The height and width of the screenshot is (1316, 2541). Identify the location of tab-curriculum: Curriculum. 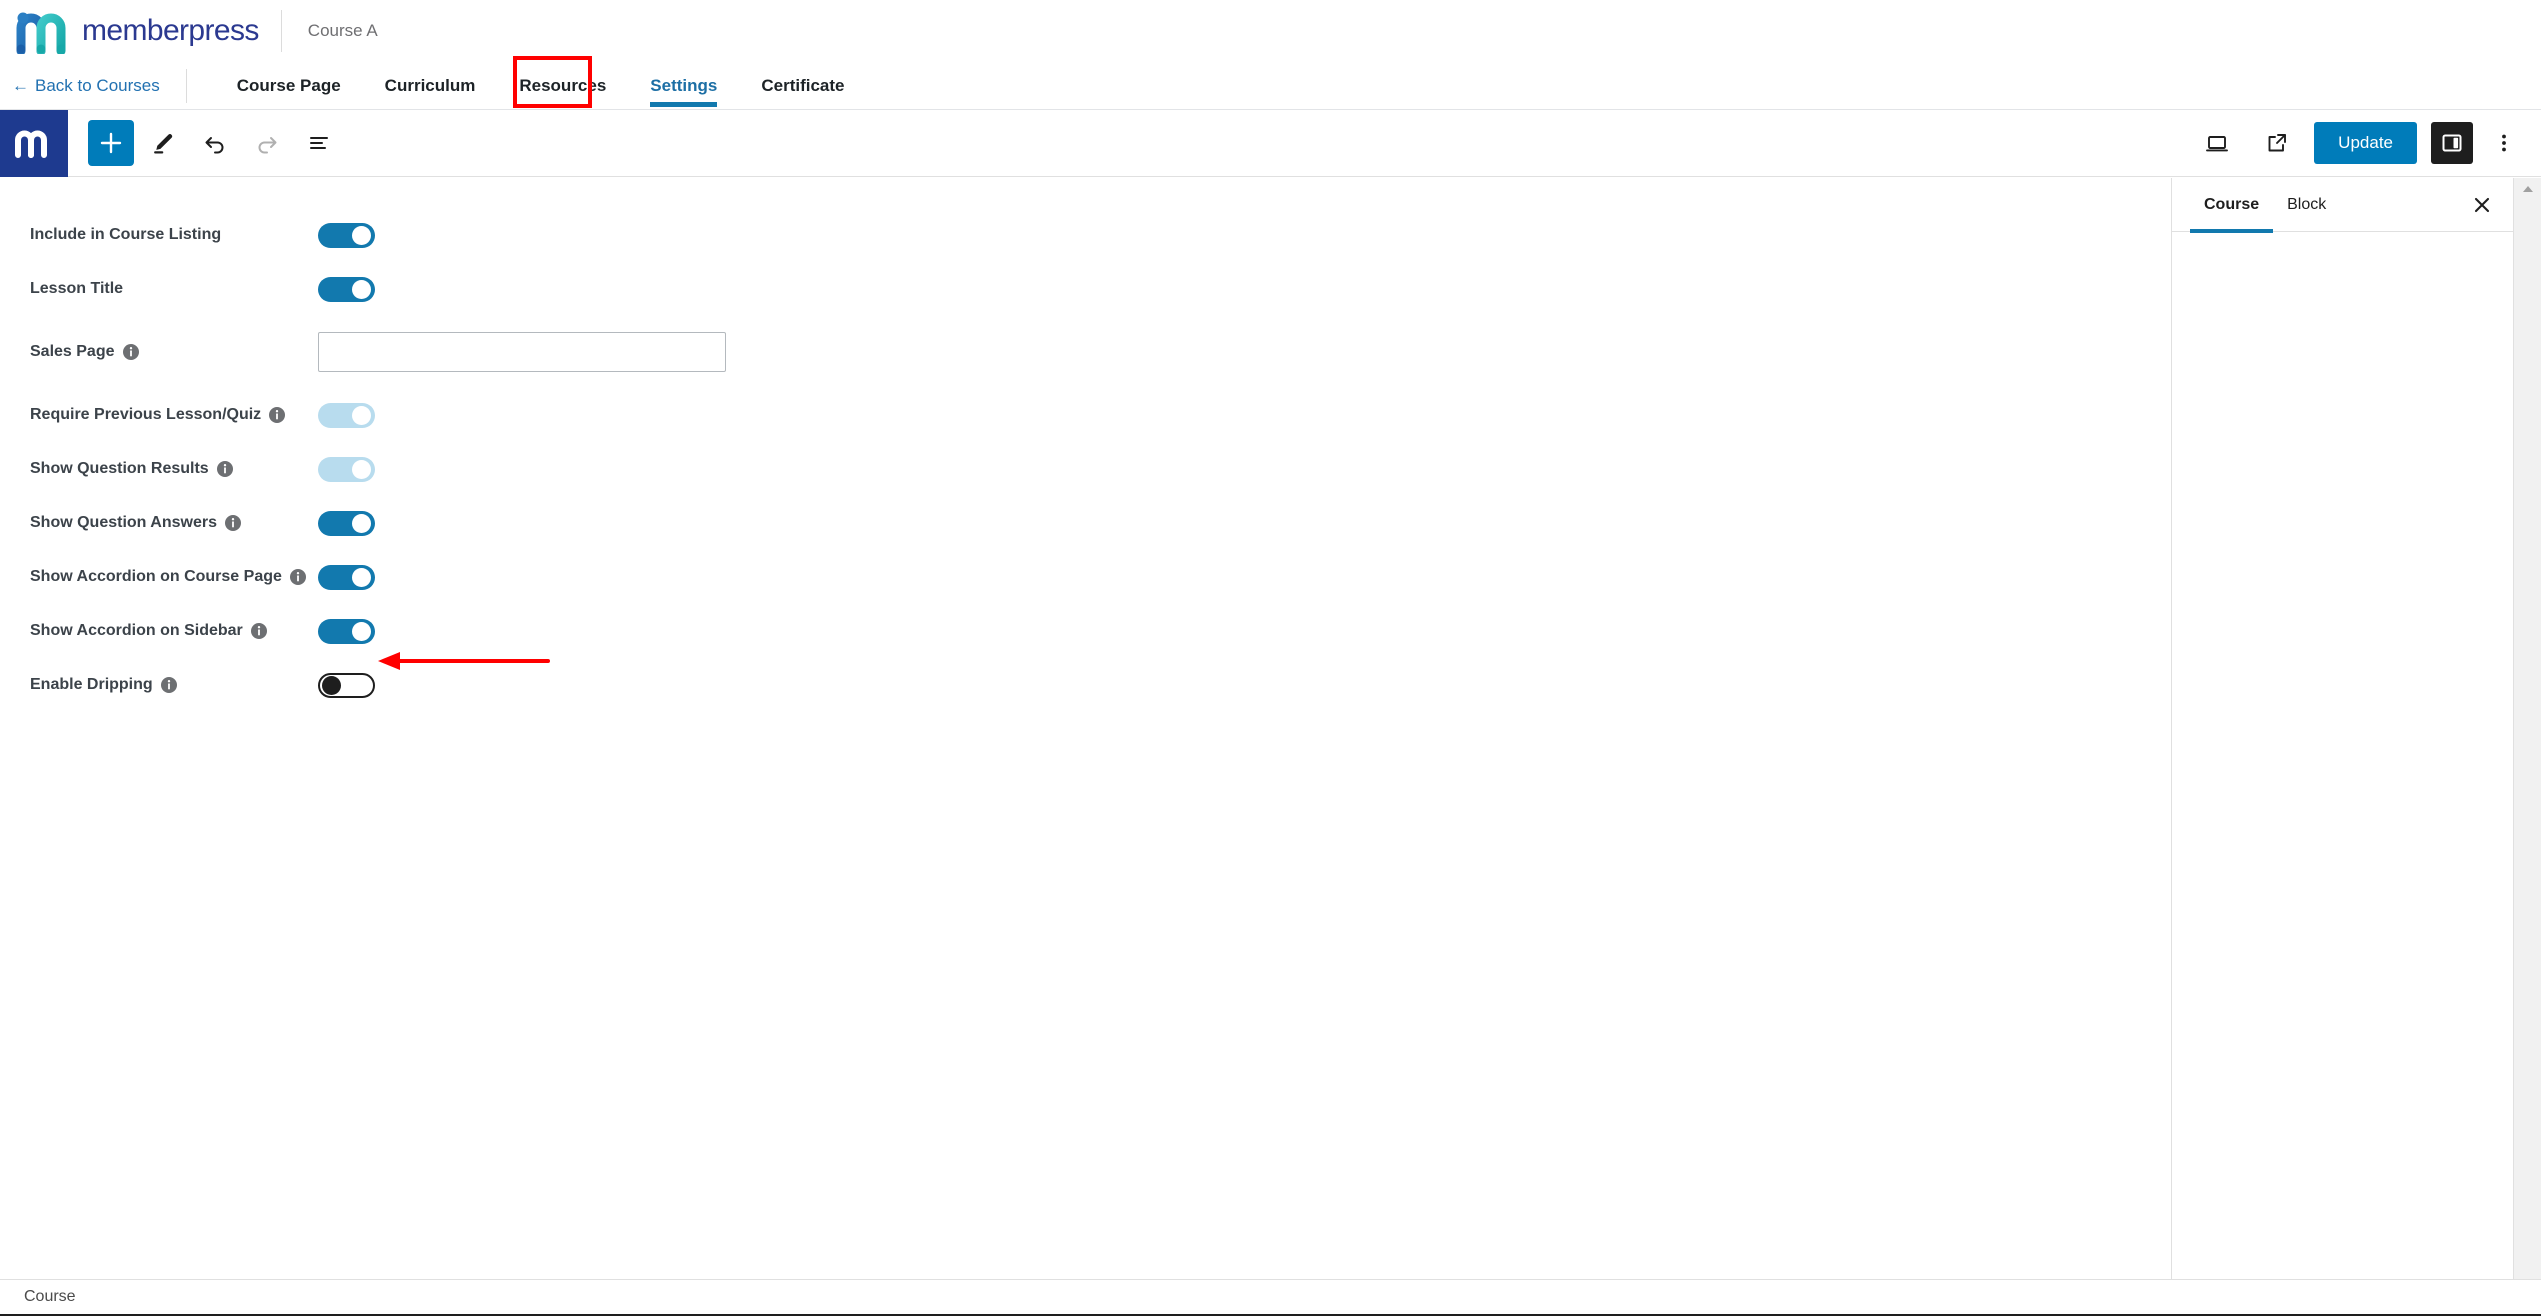
(430, 86).